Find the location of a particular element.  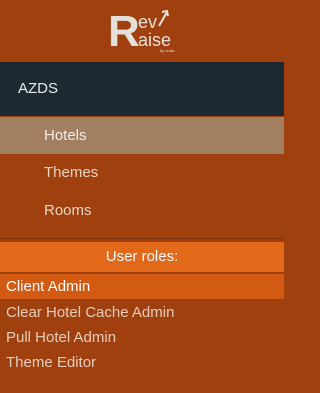

section-header: AZDS is located at coordinates (142, 89).